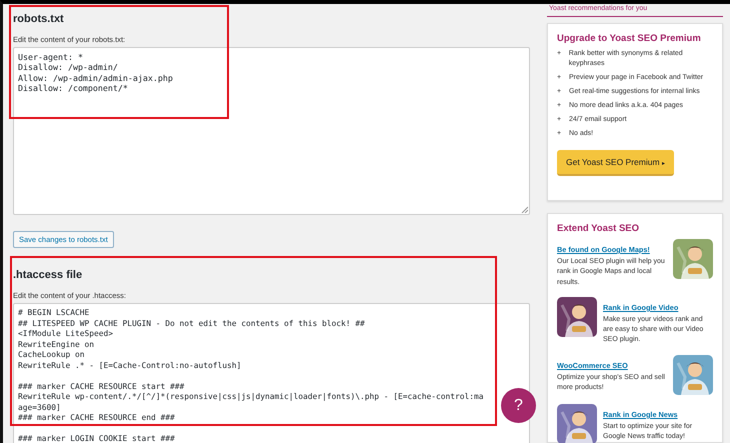  I want to click on code-line: Disallow: /component/*, so click(73, 88).